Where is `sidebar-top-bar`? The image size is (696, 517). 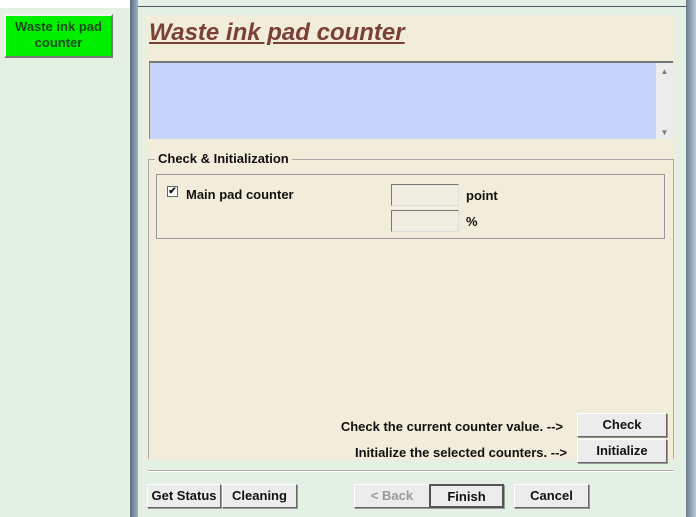 sidebar-top-bar is located at coordinates (65, 4).